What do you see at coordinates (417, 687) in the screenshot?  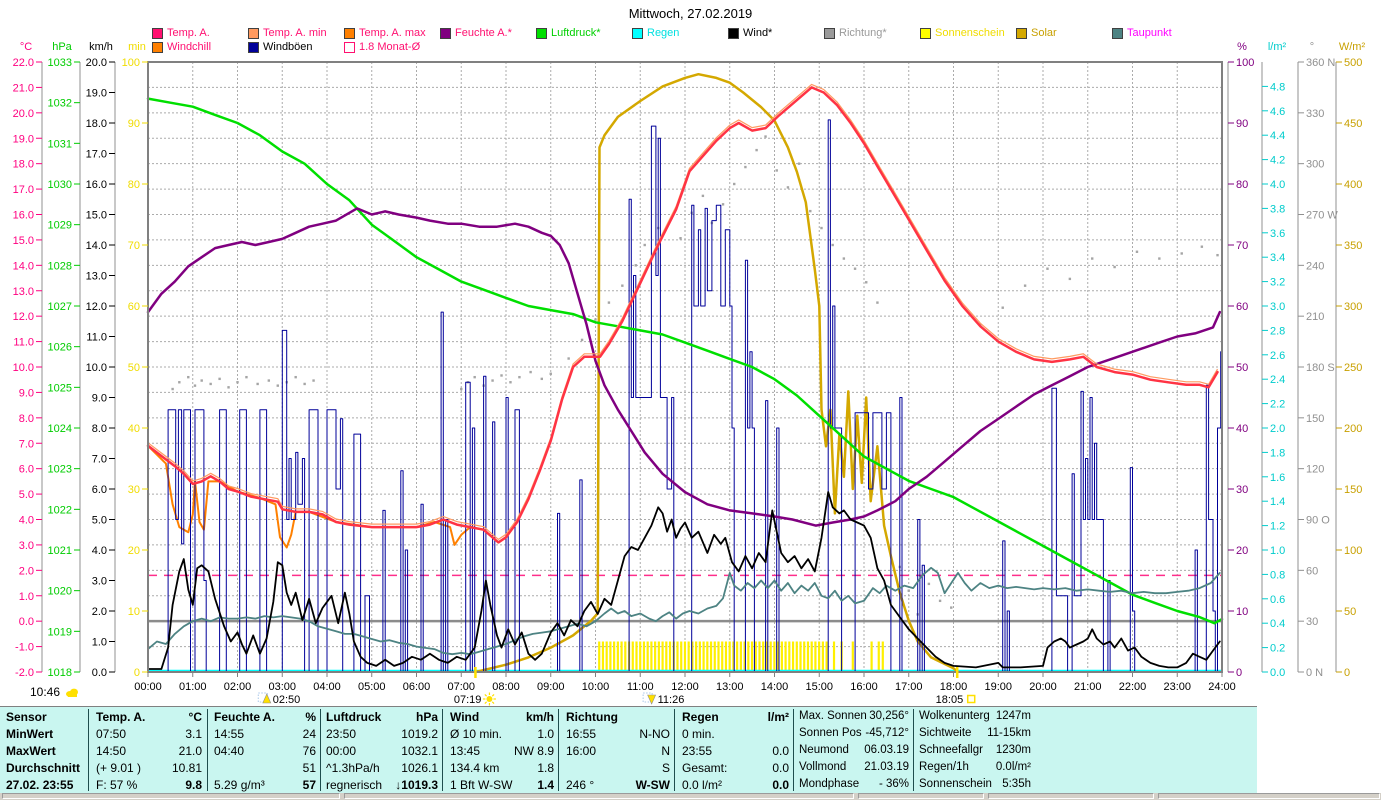 I see `svg-text: 06:00` at bounding box center [417, 687].